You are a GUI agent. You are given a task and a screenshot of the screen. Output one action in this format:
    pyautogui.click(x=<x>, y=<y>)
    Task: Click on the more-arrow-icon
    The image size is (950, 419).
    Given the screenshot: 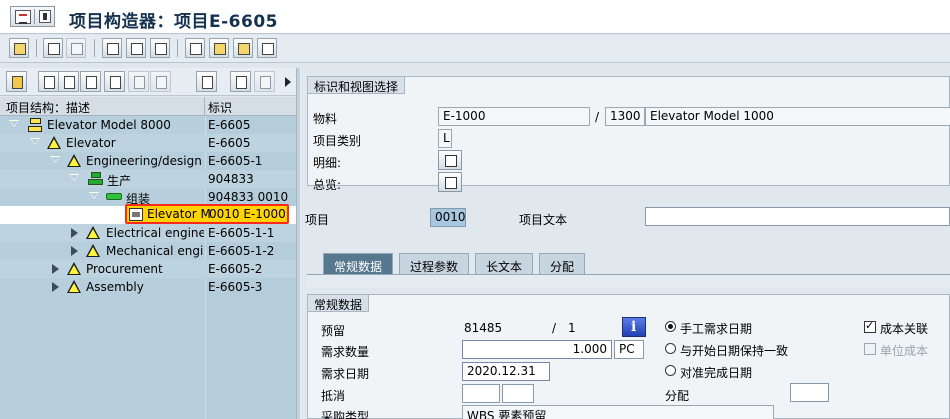 What is the action you would take?
    pyautogui.click(x=288, y=82)
    